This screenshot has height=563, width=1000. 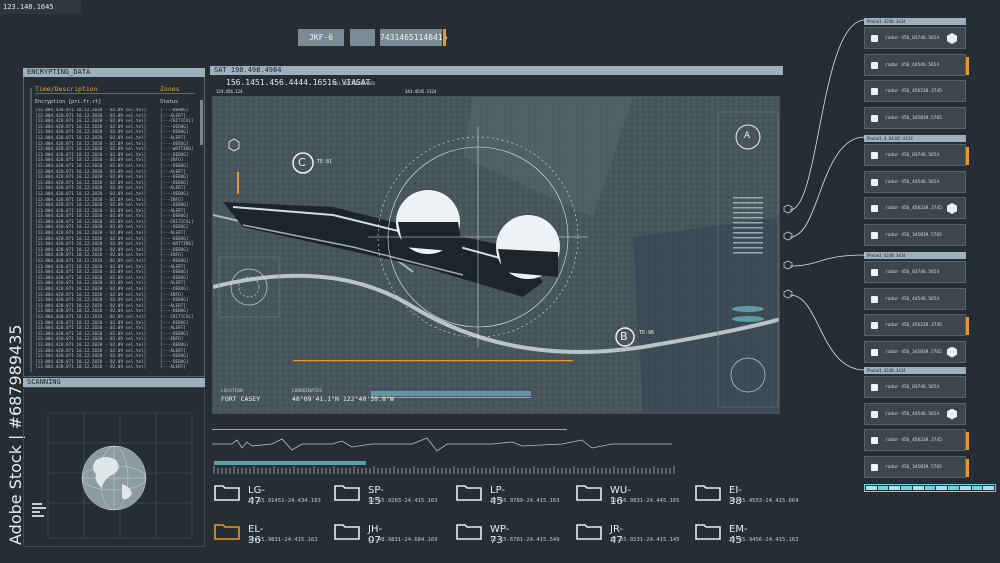 I want to click on folder-item: JR-47 12.65.9231-24.415.145, so click(x=628, y=534).